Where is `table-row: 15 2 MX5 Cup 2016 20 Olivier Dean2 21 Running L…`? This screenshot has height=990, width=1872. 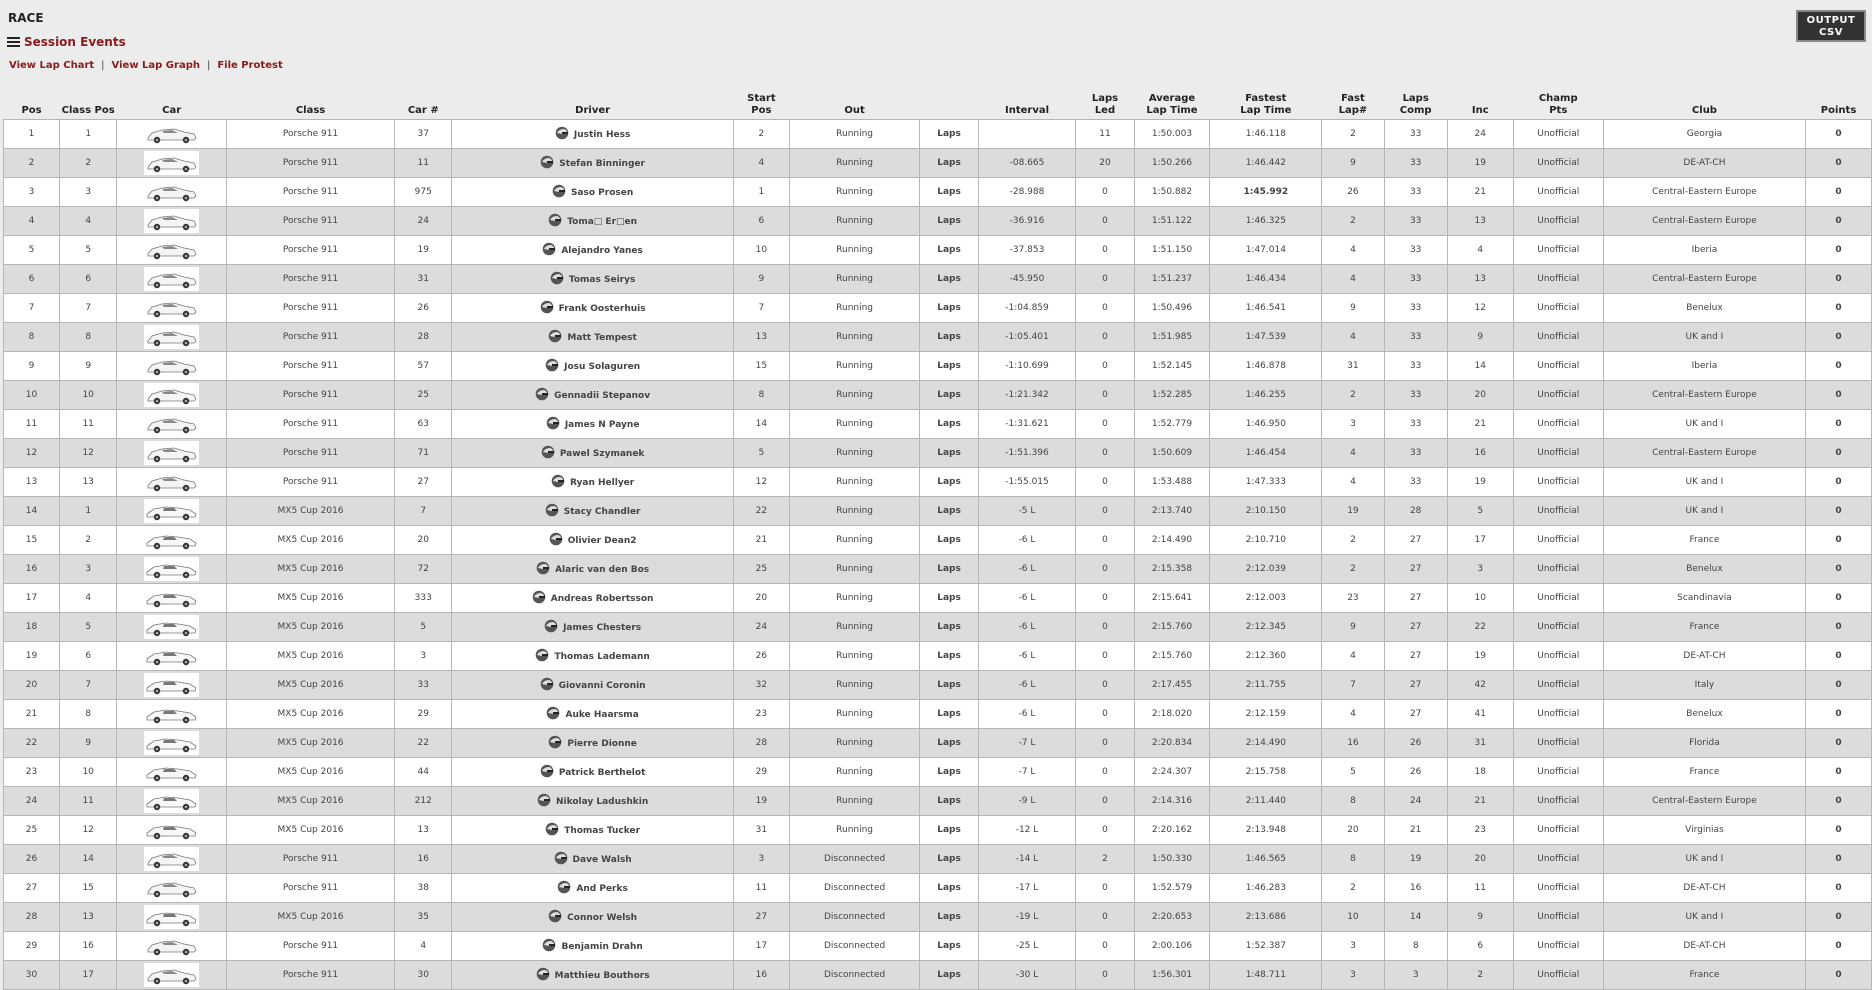
table-row: 15 2 MX5 Cup 2016 20 Olivier Dean2 21 Running L… is located at coordinates (937, 540).